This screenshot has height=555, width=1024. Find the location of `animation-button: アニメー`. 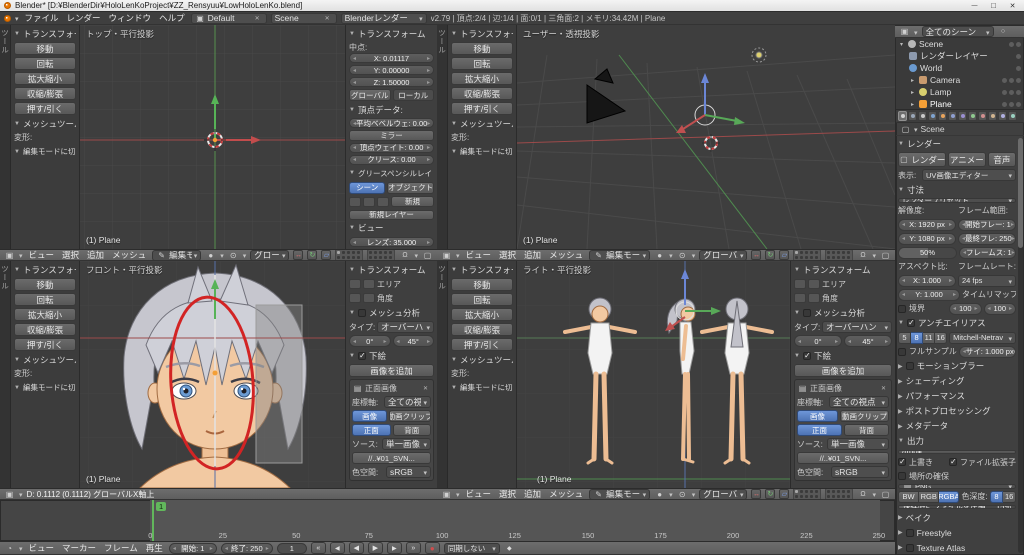

animation-button: アニメー is located at coordinates (966, 159).